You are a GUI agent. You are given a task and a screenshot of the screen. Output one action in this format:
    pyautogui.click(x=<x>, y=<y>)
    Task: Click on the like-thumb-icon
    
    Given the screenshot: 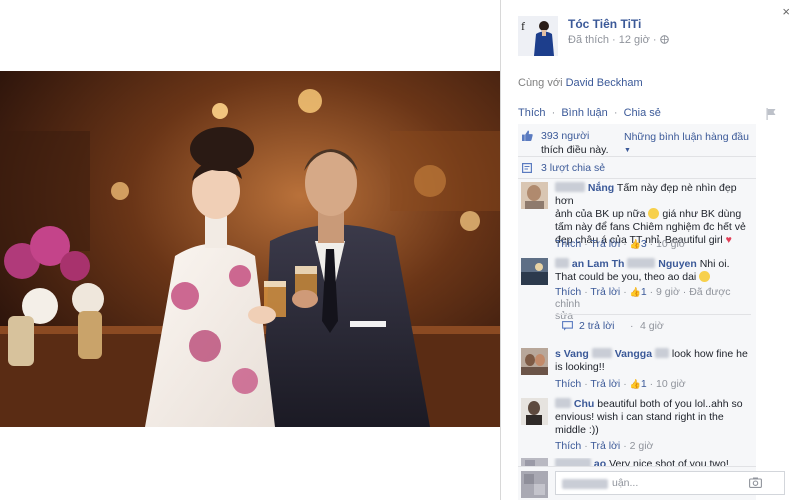 What is the action you would take?
    pyautogui.click(x=527, y=137)
    